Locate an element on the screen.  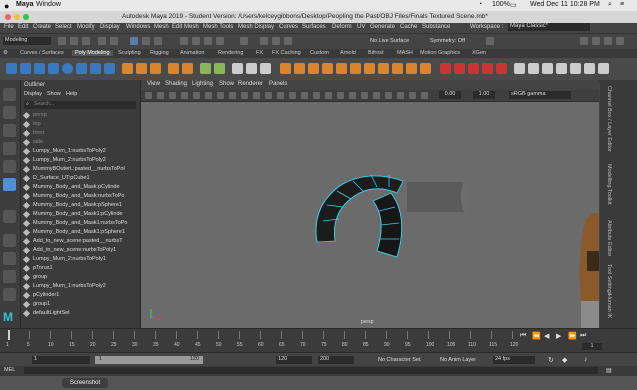
tab-curves-surfaces: Curves / Surfaces is located at coordinates (42, 53).